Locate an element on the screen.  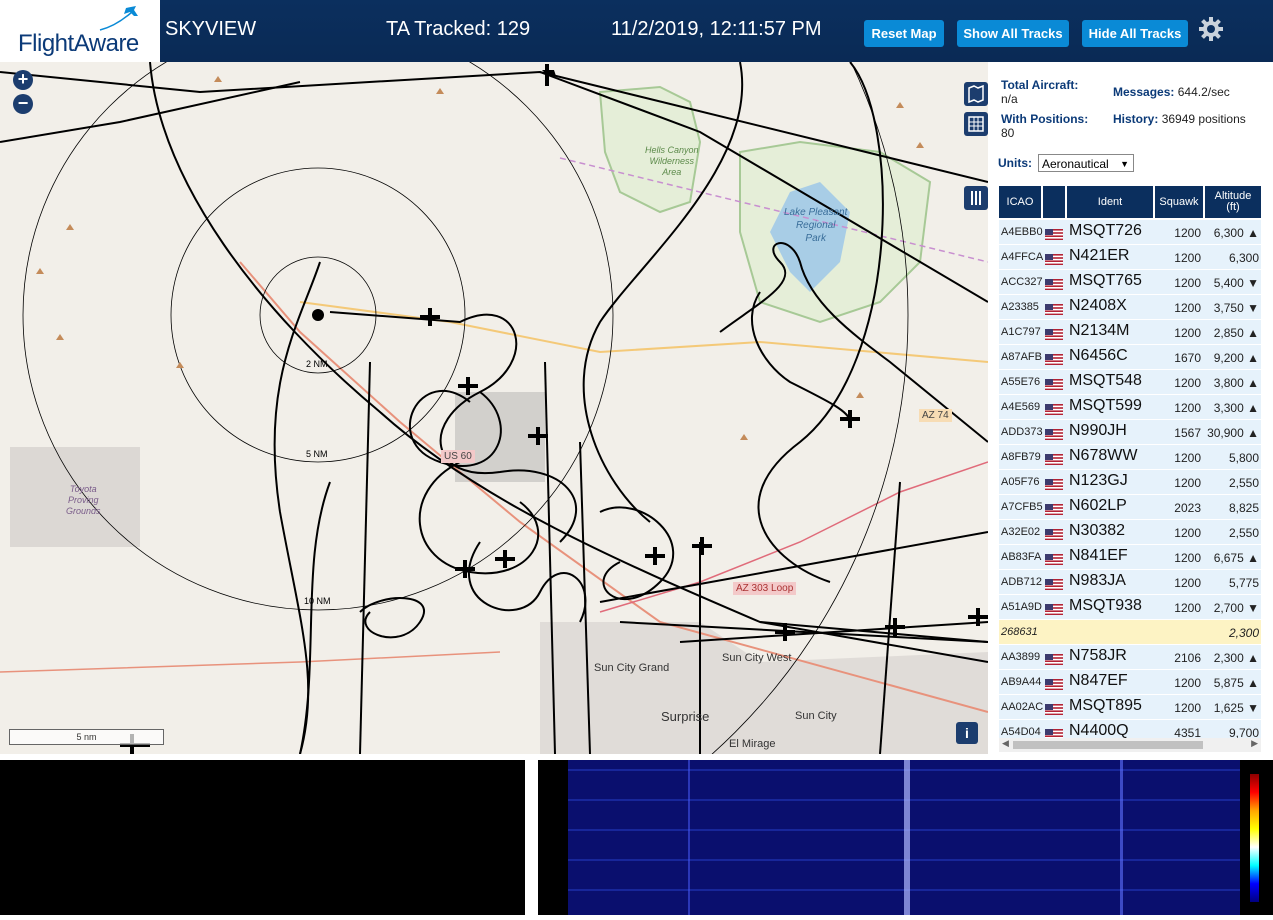
units-label: Units: is located at coordinates (1015, 163).